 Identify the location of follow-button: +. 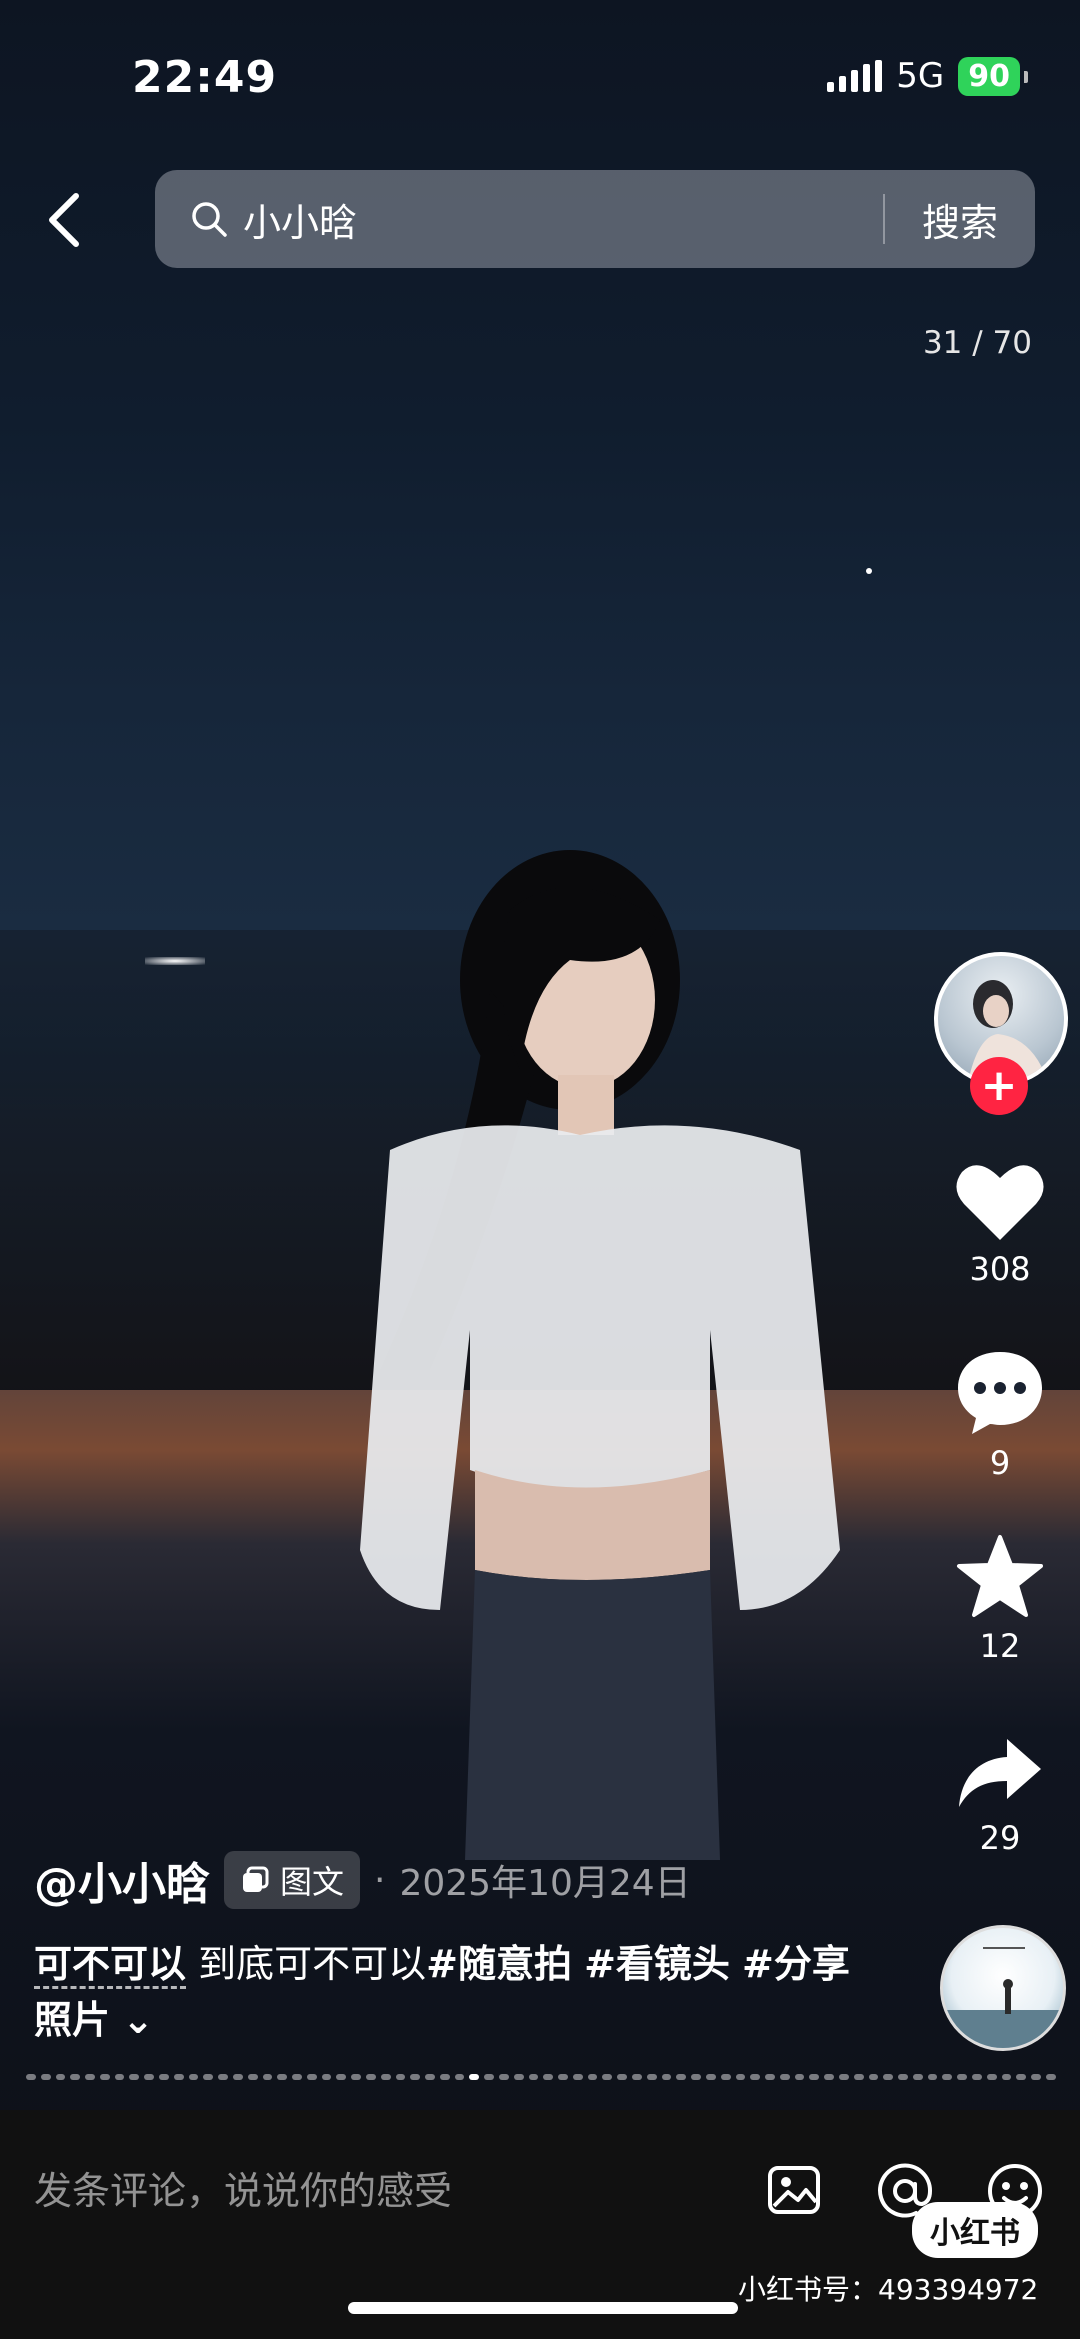
(999, 1086).